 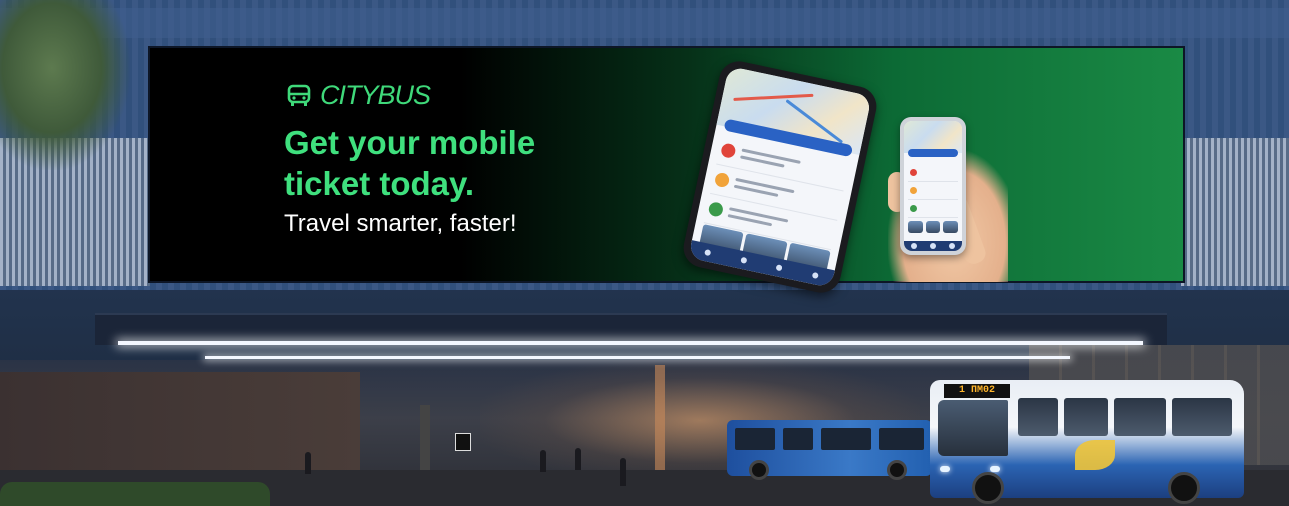 What do you see at coordinates (644, 23) in the screenshot?
I see `facade-band` at bounding box center [644, 23].